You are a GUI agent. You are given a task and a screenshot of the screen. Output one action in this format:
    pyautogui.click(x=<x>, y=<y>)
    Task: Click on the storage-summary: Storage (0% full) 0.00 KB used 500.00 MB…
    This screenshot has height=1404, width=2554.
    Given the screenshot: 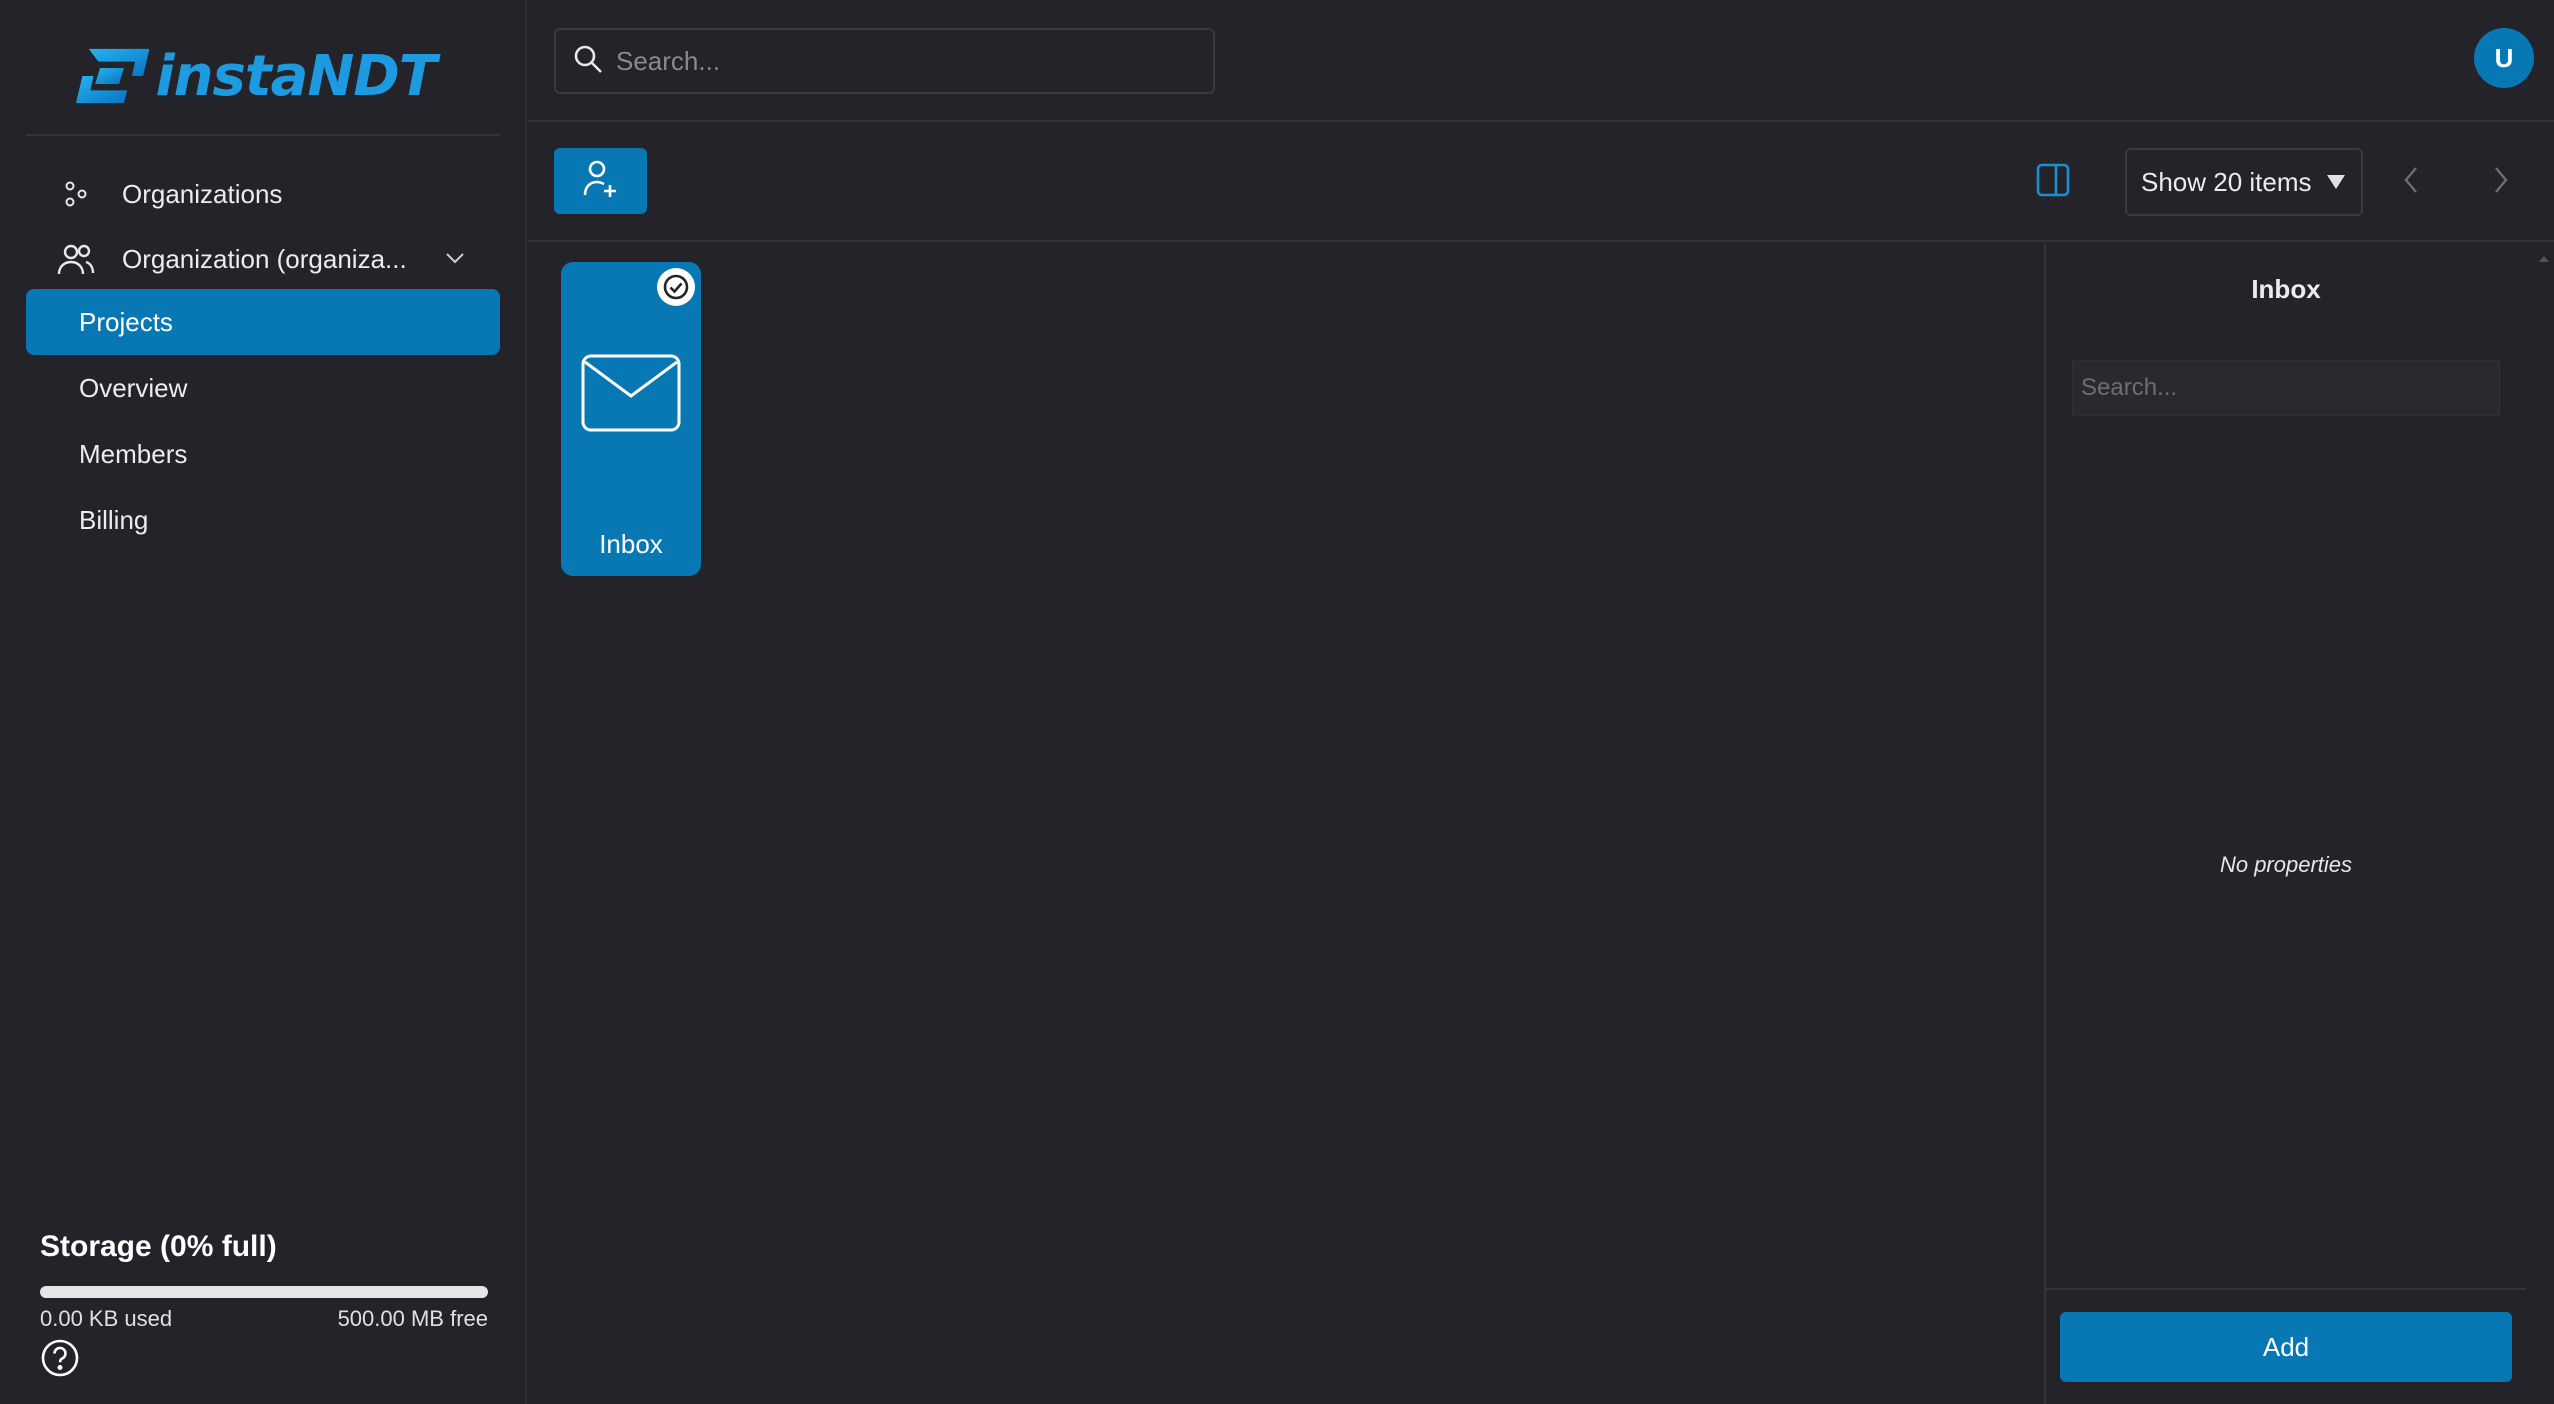 What is the action you would take?
    pyautogui.click(x=264, y=1281)
    